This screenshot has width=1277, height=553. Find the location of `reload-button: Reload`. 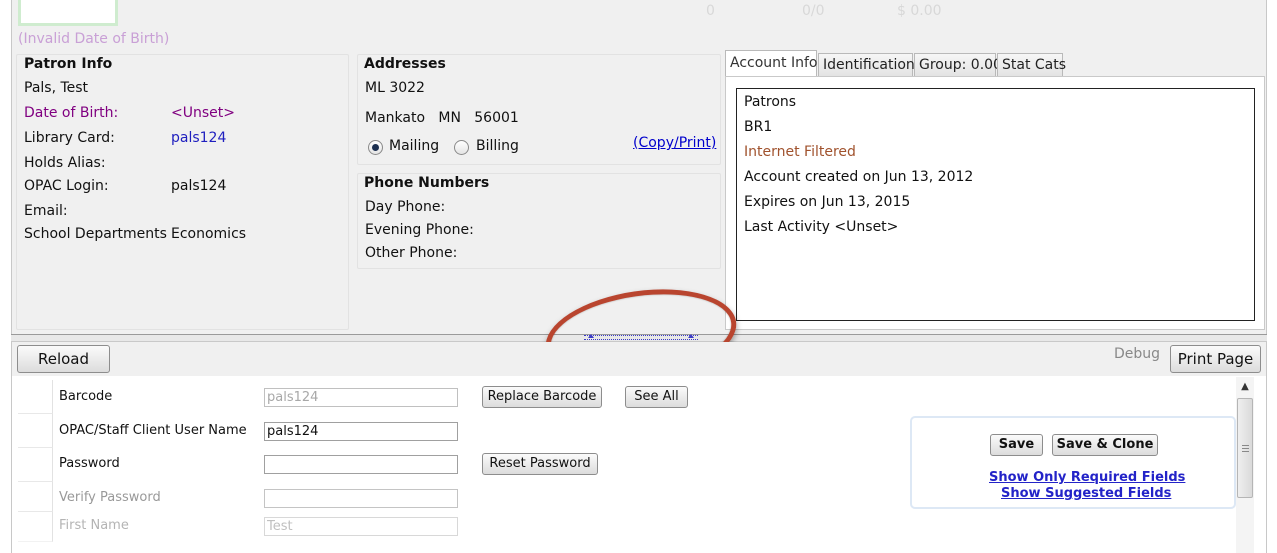

reload-button: Reload is located at coordinates (63, 359).